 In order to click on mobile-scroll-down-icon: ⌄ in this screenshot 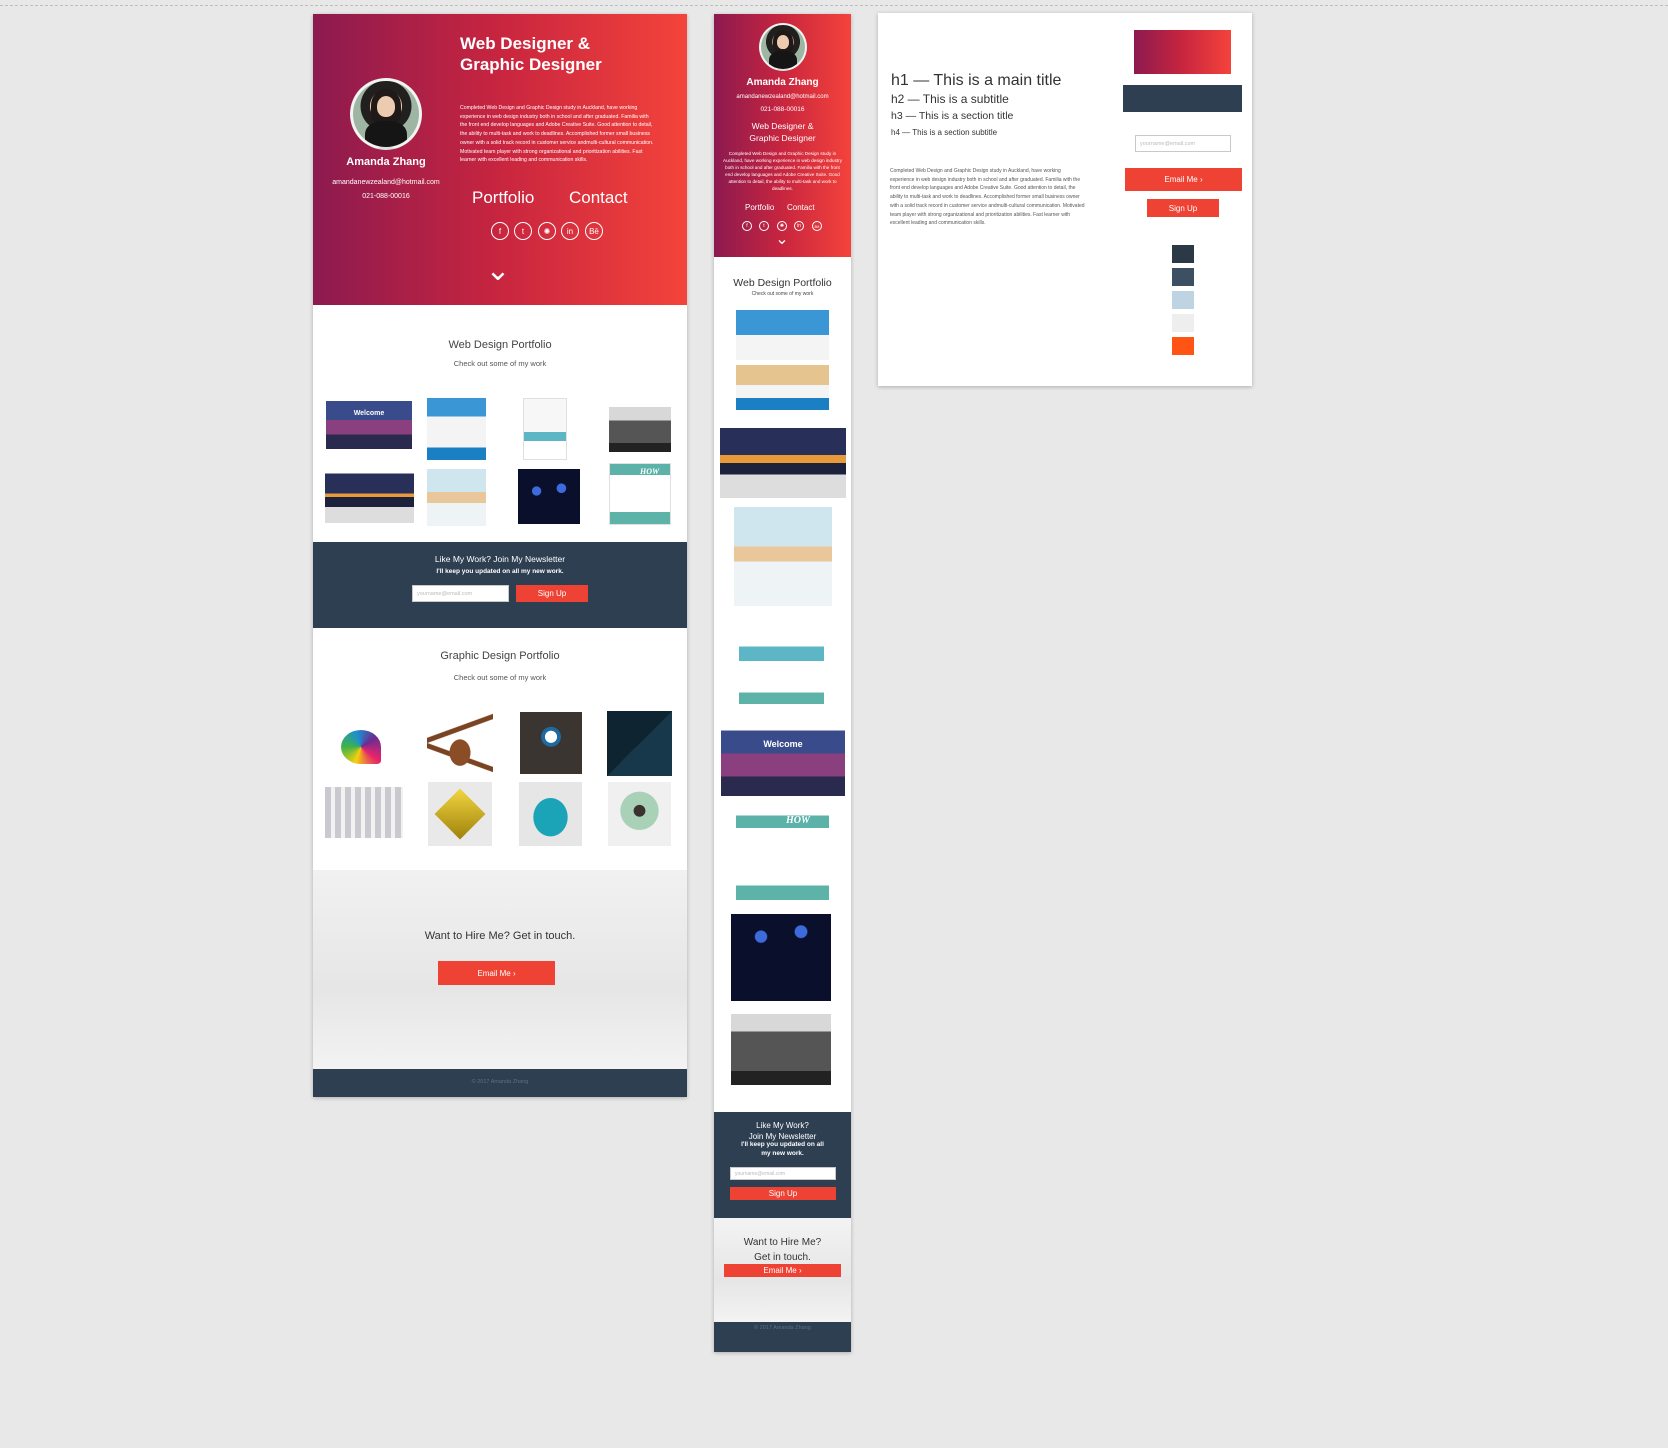, I will do `click(782, 240)`.